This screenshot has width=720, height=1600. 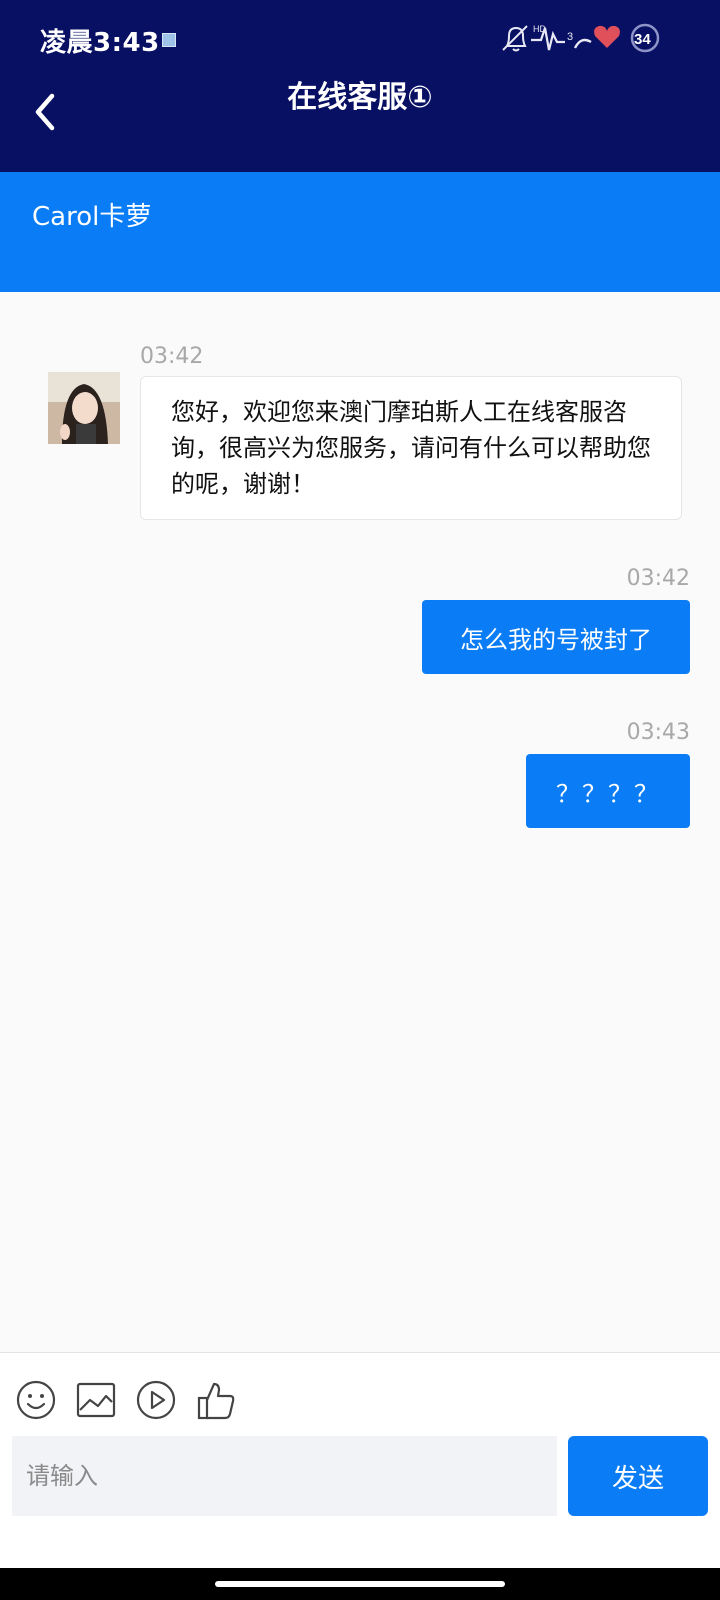 I want to click on send-button: 发送, so click(x=638, y=1476).